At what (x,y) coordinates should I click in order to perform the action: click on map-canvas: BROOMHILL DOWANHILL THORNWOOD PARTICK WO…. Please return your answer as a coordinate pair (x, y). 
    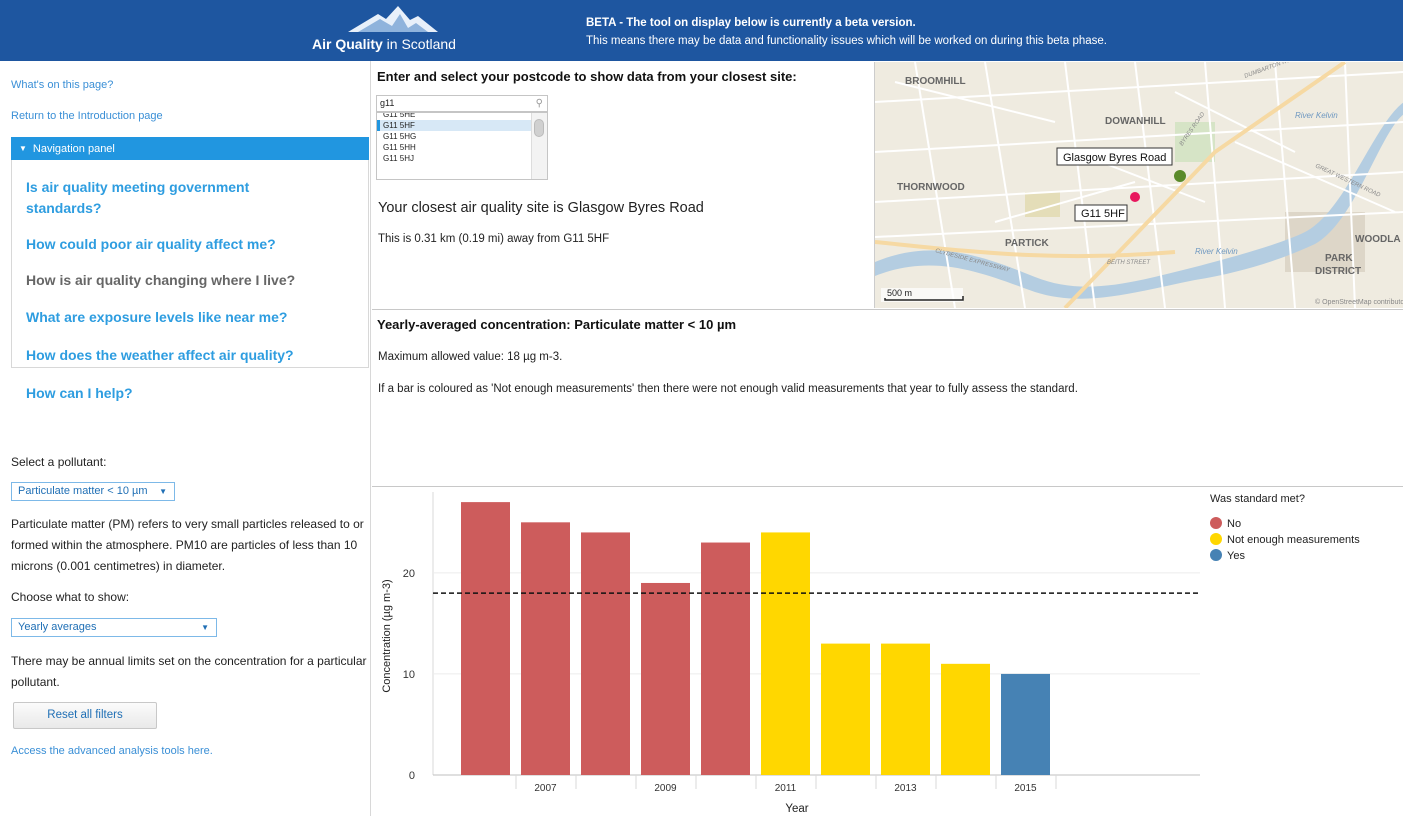
    Looking at the image, I should click on (1139, 185).